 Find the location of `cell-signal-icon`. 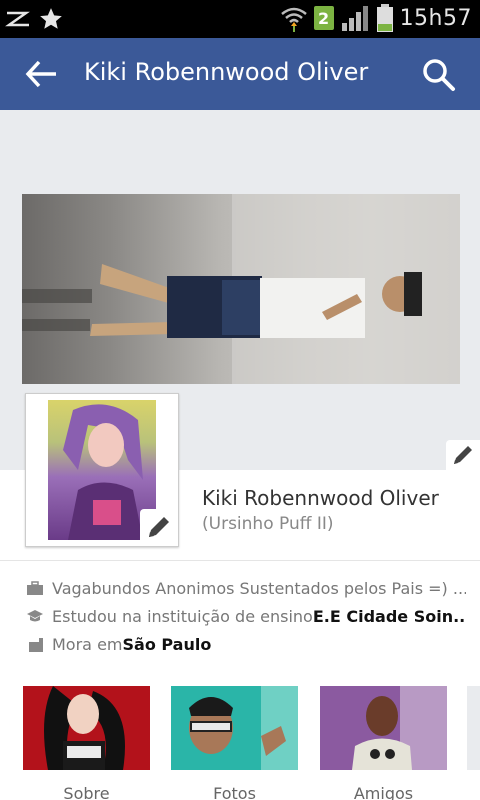

cell-signal-icon is located at coordinates (354, 18).